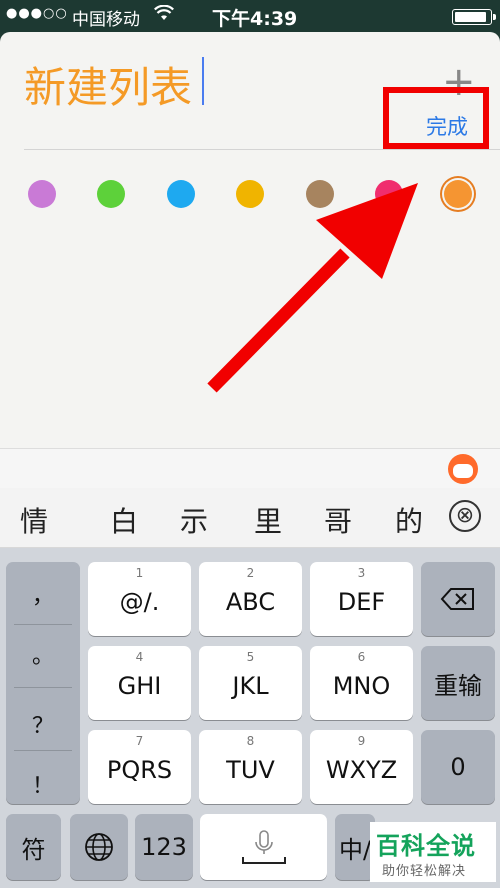 The height and width of the screenshot is (888, 500). Describe the element at coordinates (463, 469) in the screenshot. I see `keyboard-mascot-icon` at that location.